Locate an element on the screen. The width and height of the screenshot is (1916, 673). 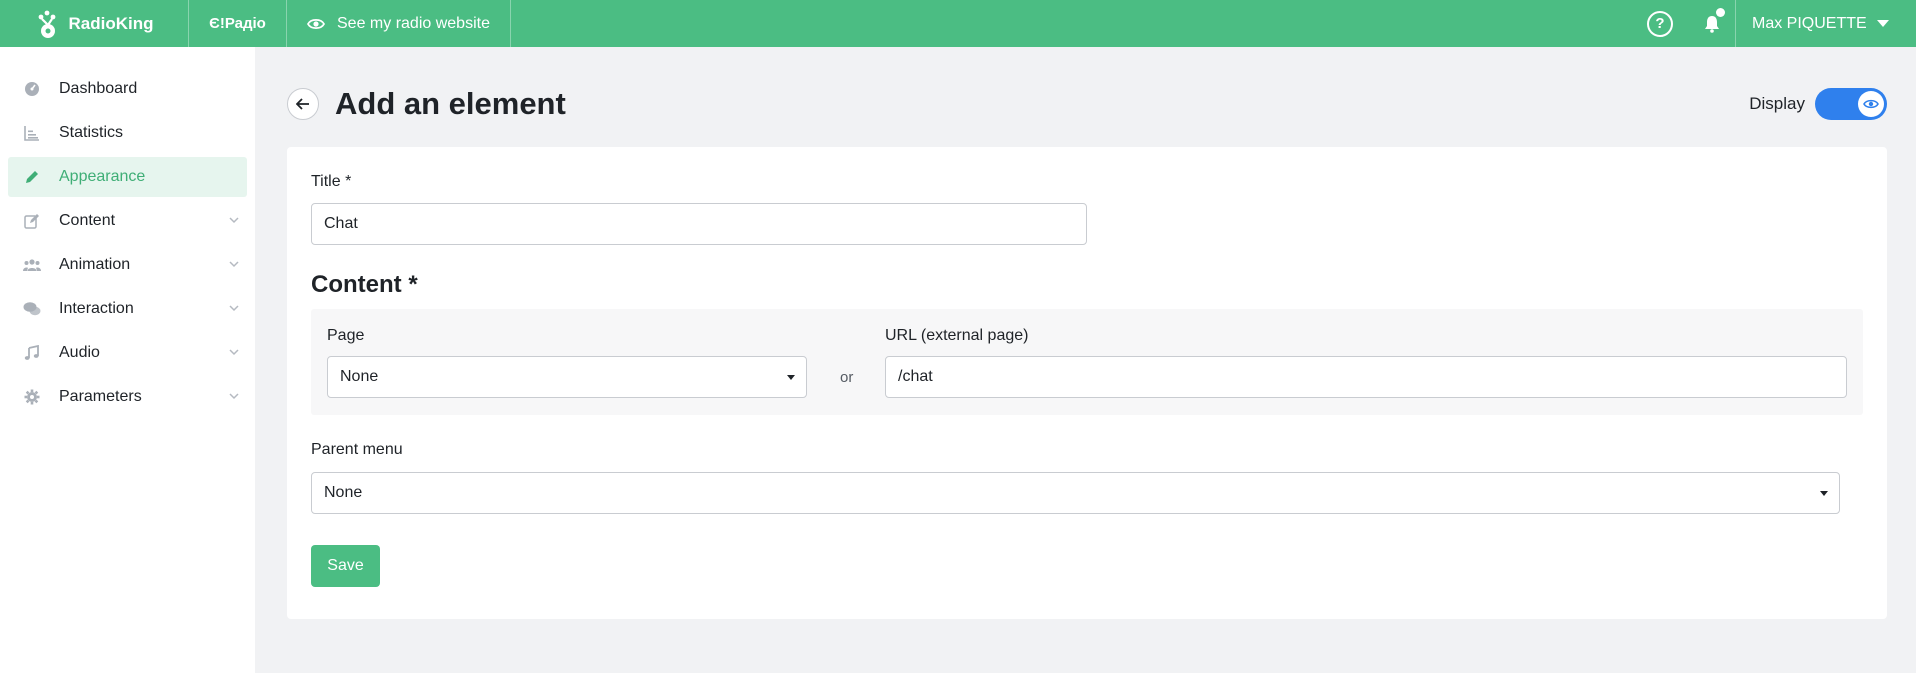
arrow-left-icon is located at coordinates (302, 104).